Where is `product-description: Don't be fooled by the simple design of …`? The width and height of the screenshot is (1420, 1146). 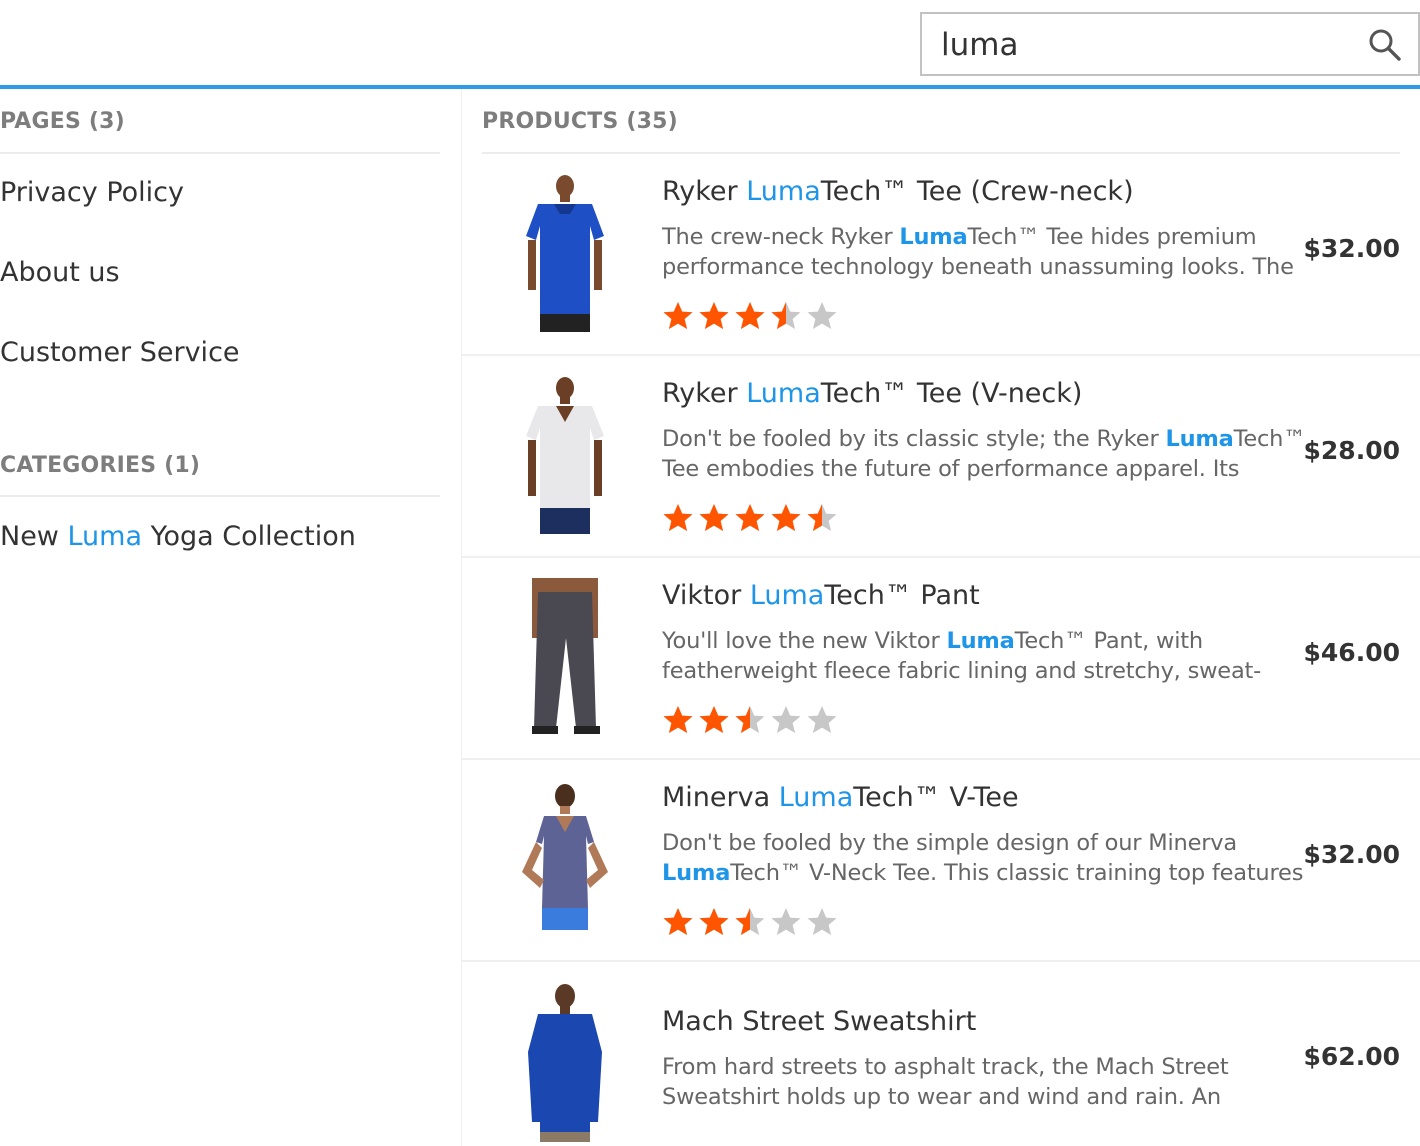
product-description: Don't be fooled by the simple design of … is located at coordinates (983, 858).